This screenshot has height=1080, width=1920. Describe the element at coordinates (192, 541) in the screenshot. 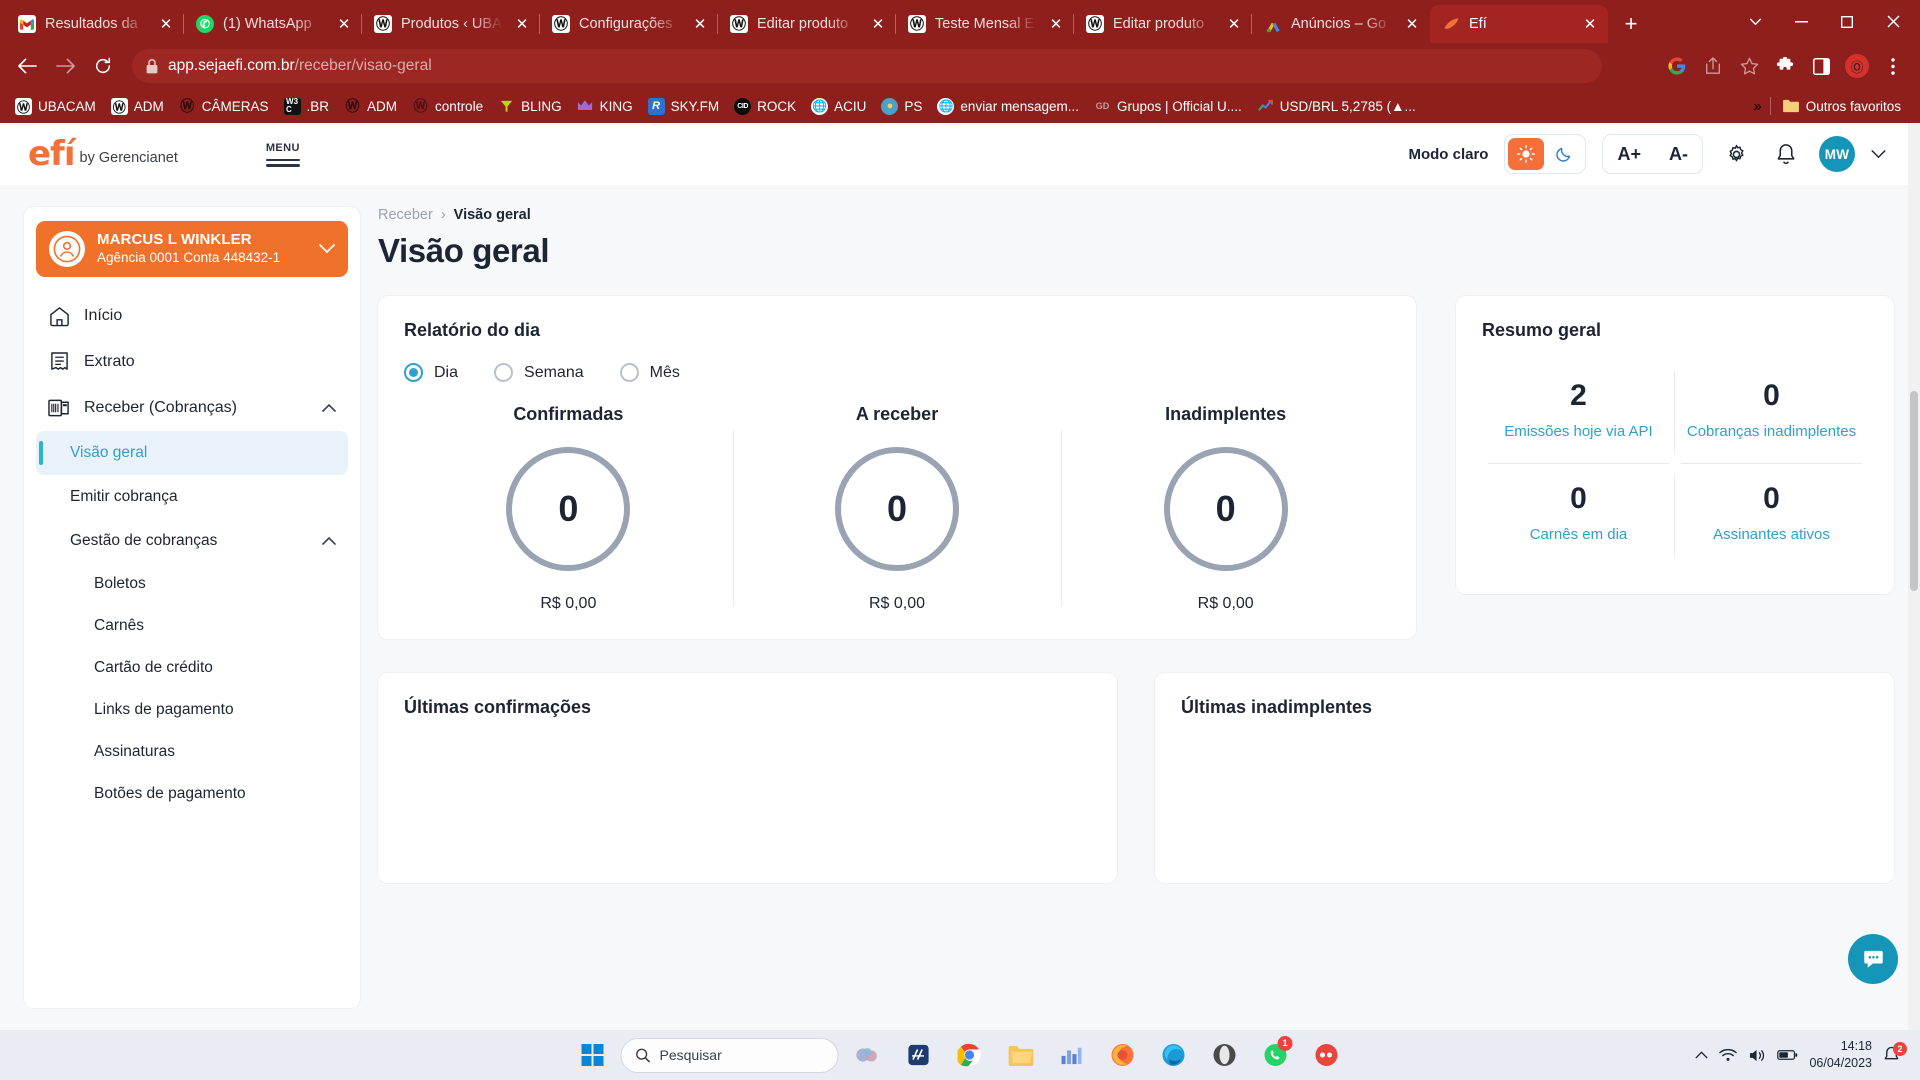

I see `sidebar-item-gestao-de-cobrancas: Gestão de cobranças` at that location.